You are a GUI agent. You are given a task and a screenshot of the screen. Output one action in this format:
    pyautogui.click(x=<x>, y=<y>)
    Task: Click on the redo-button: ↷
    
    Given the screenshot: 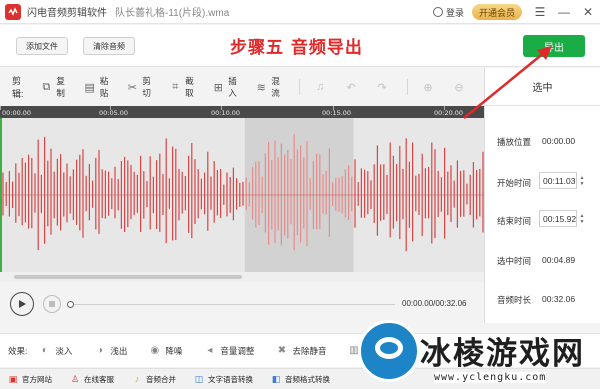 What is the action you would take?
    pyautogui.click(x=384, y=87)
    